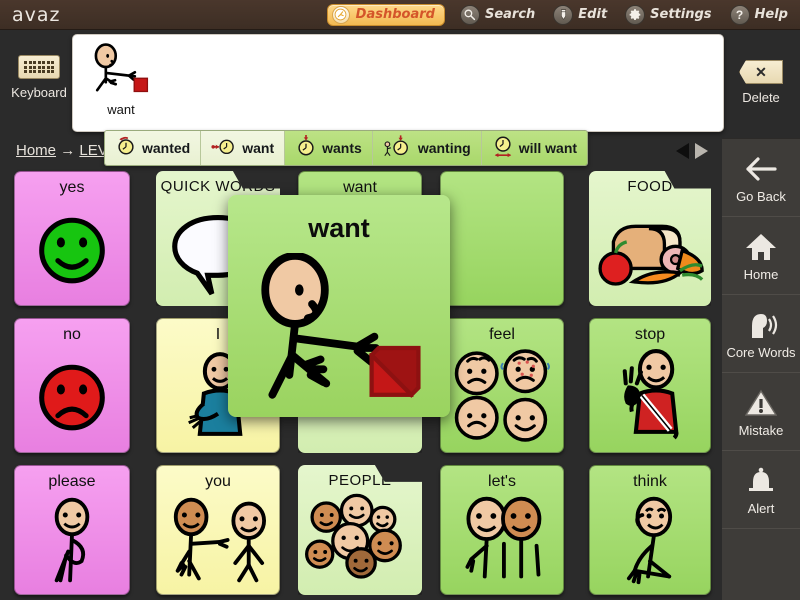 Image resolution: width=800 pixels, height=600 pixels. I want to click on sidebar-item-mistake: Mistake, so click(761, 412).